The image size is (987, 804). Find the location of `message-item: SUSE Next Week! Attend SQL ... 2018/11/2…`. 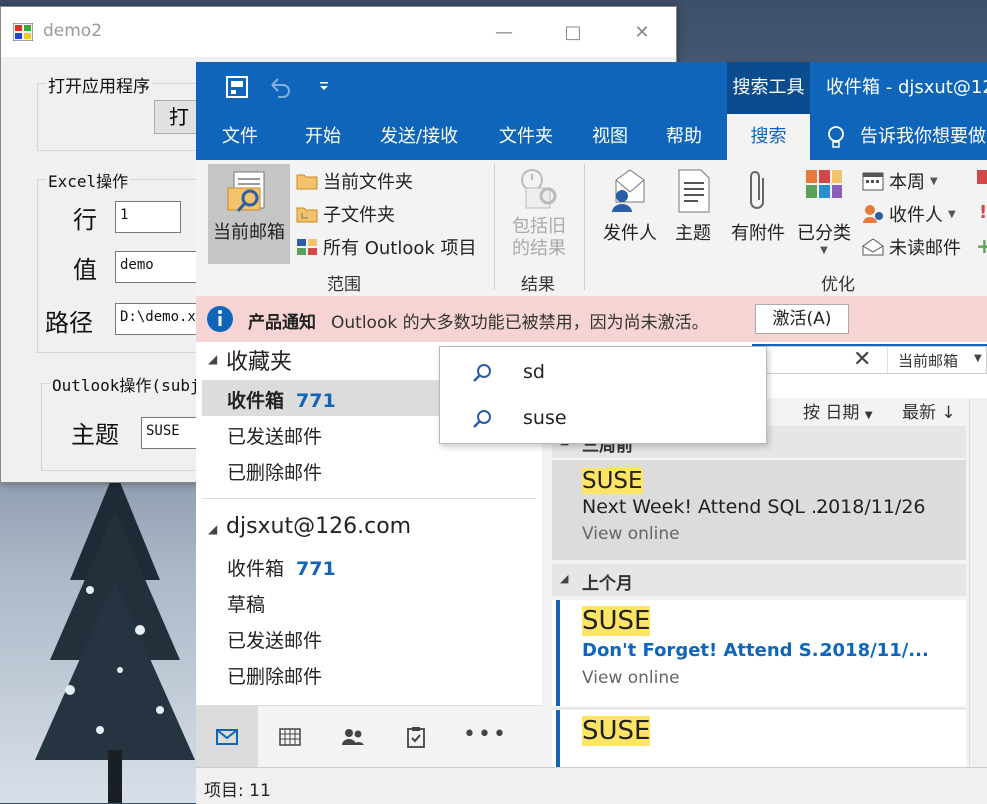

message-item: SUSE Next Week! Attend SQL ... 2018/11/2… is located at coordinates (759, 510).